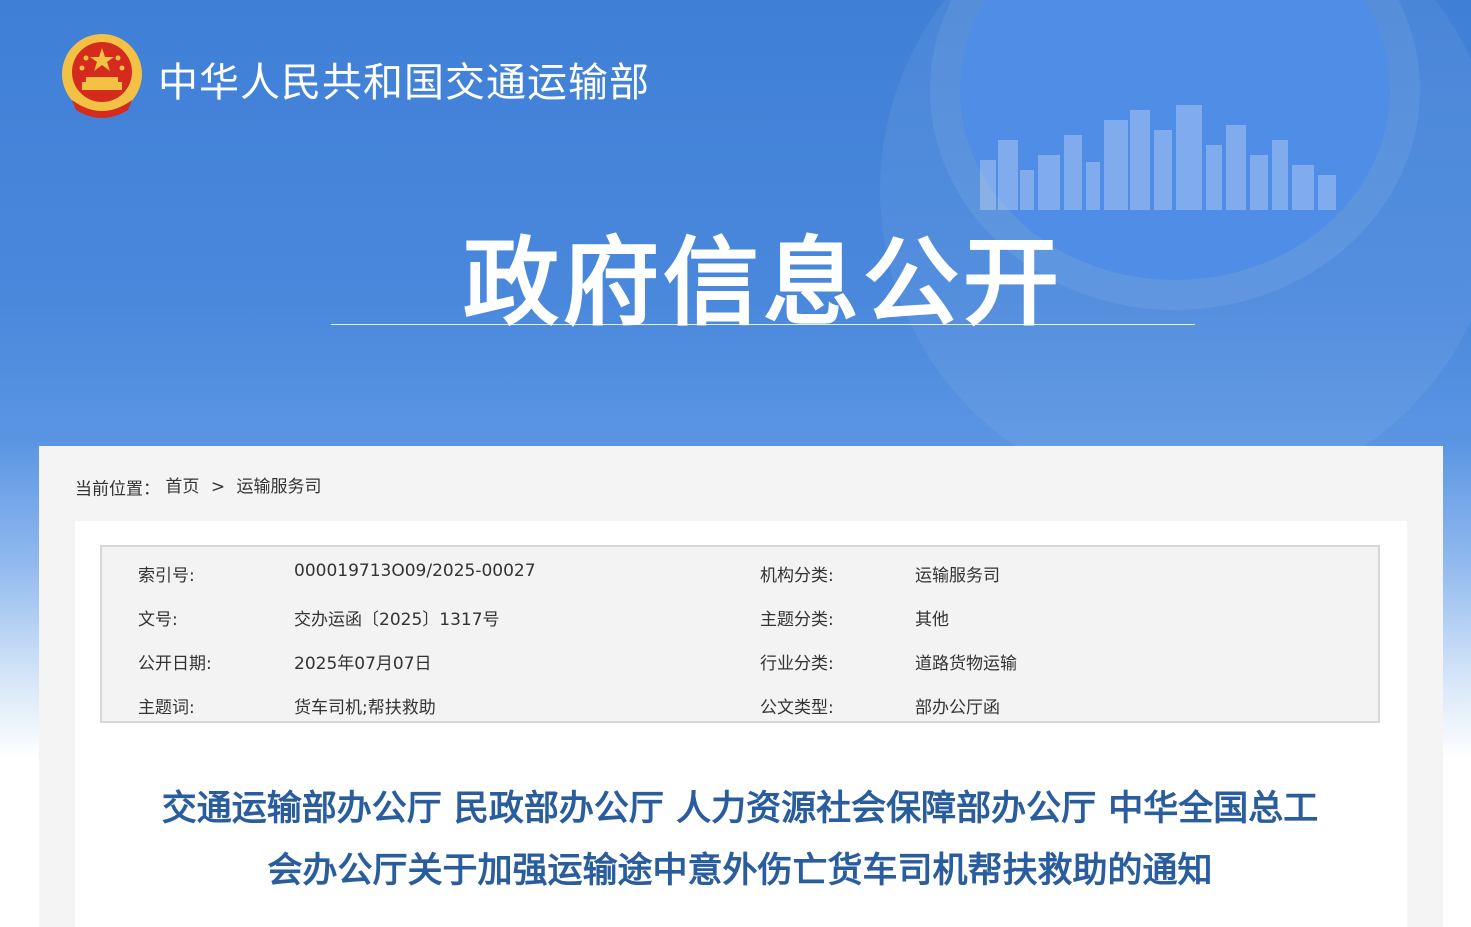 This screenshot has width=1471, height=927. I want to click on publish-date-value: 2025年07月07日, so click(363, 664).